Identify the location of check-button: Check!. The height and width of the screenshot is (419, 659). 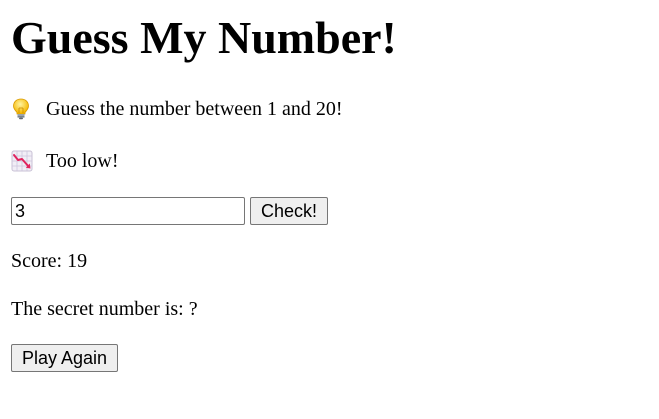
(289, 211).